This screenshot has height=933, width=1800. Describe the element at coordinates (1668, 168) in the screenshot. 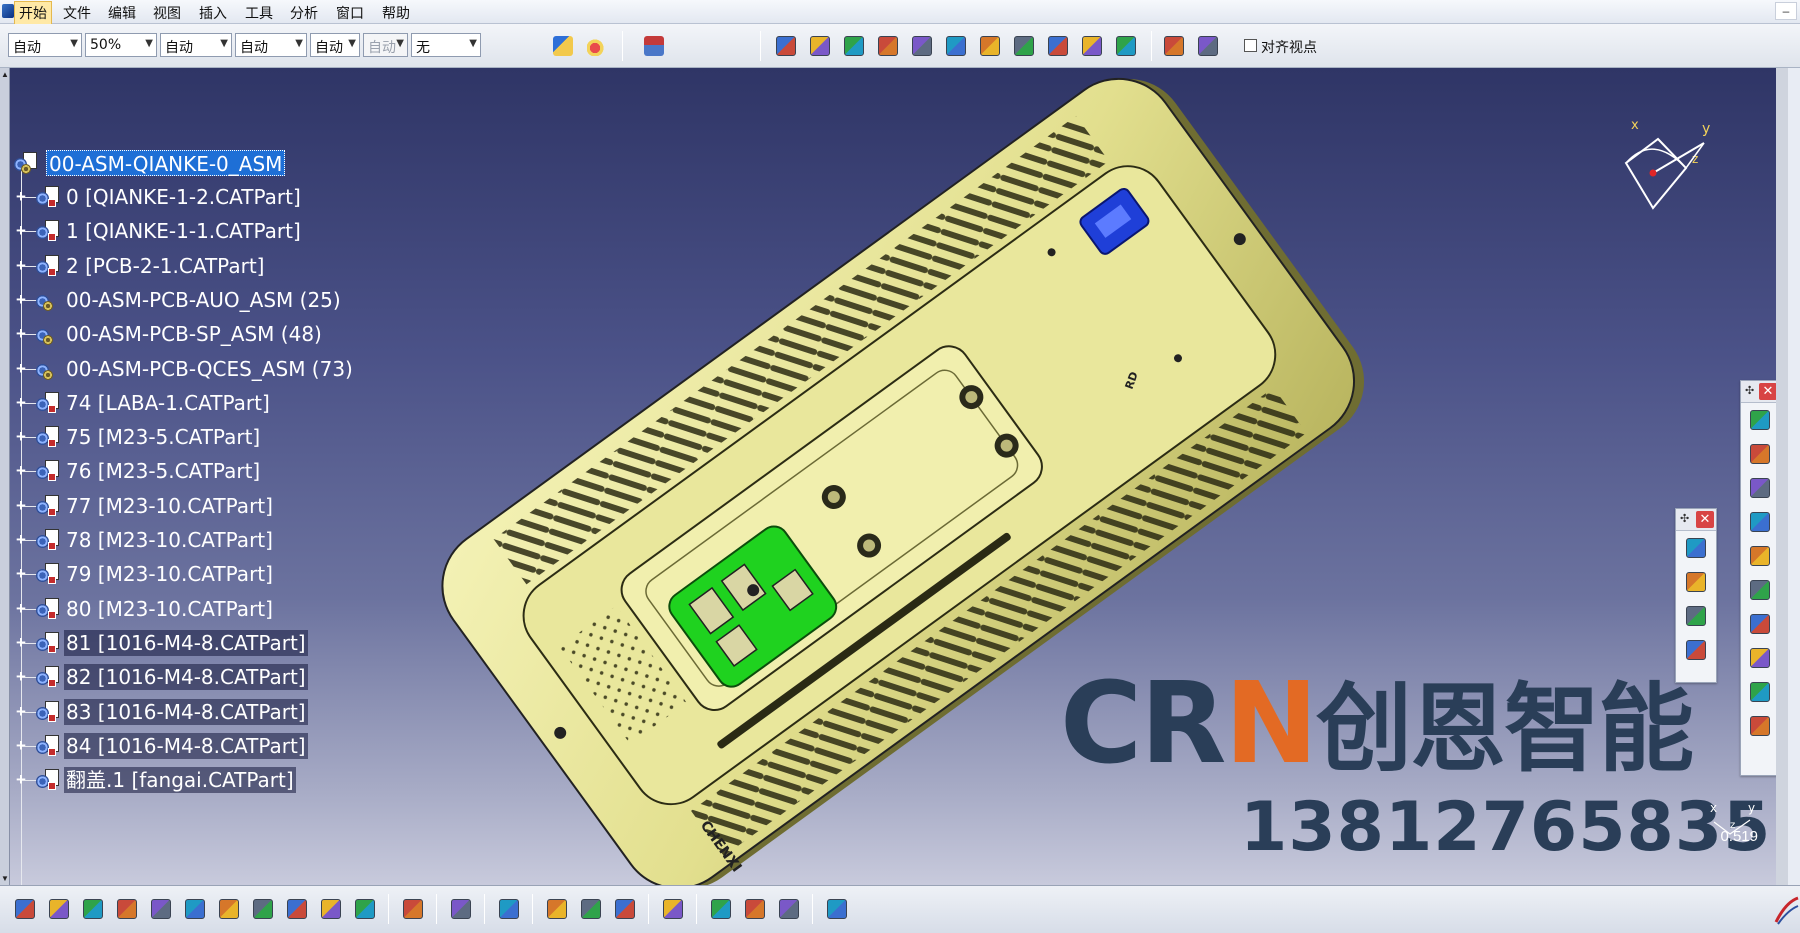

I see `compass-widget: x y z` at that location.